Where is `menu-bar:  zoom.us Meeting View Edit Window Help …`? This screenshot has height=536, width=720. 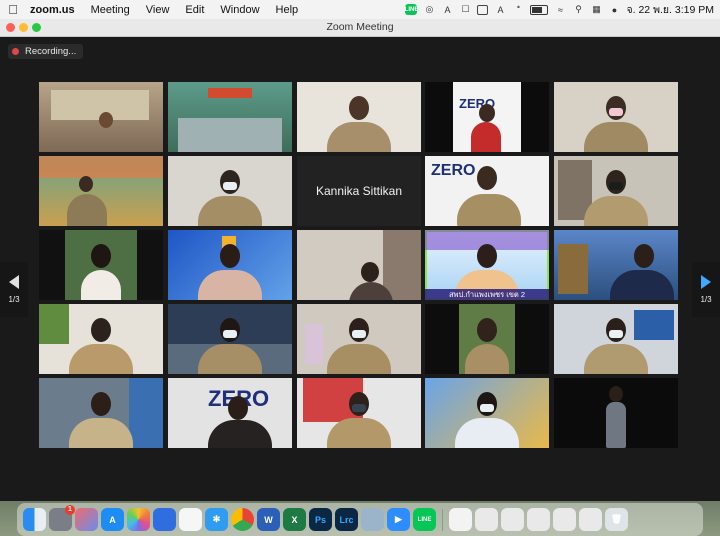
menu-bar:  zoom.us Meeting View Edit Window Help … is located at coordinates (360, 10).